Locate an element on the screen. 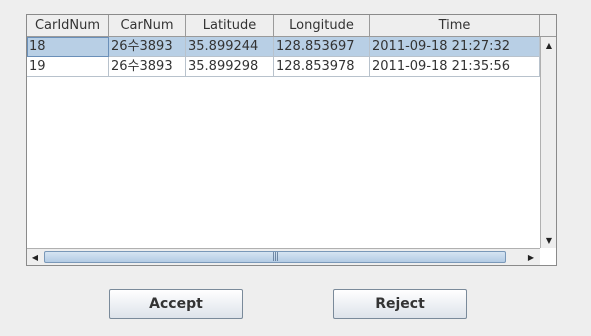  table-cell: 128.853978 is located at coordinates (322, 67).